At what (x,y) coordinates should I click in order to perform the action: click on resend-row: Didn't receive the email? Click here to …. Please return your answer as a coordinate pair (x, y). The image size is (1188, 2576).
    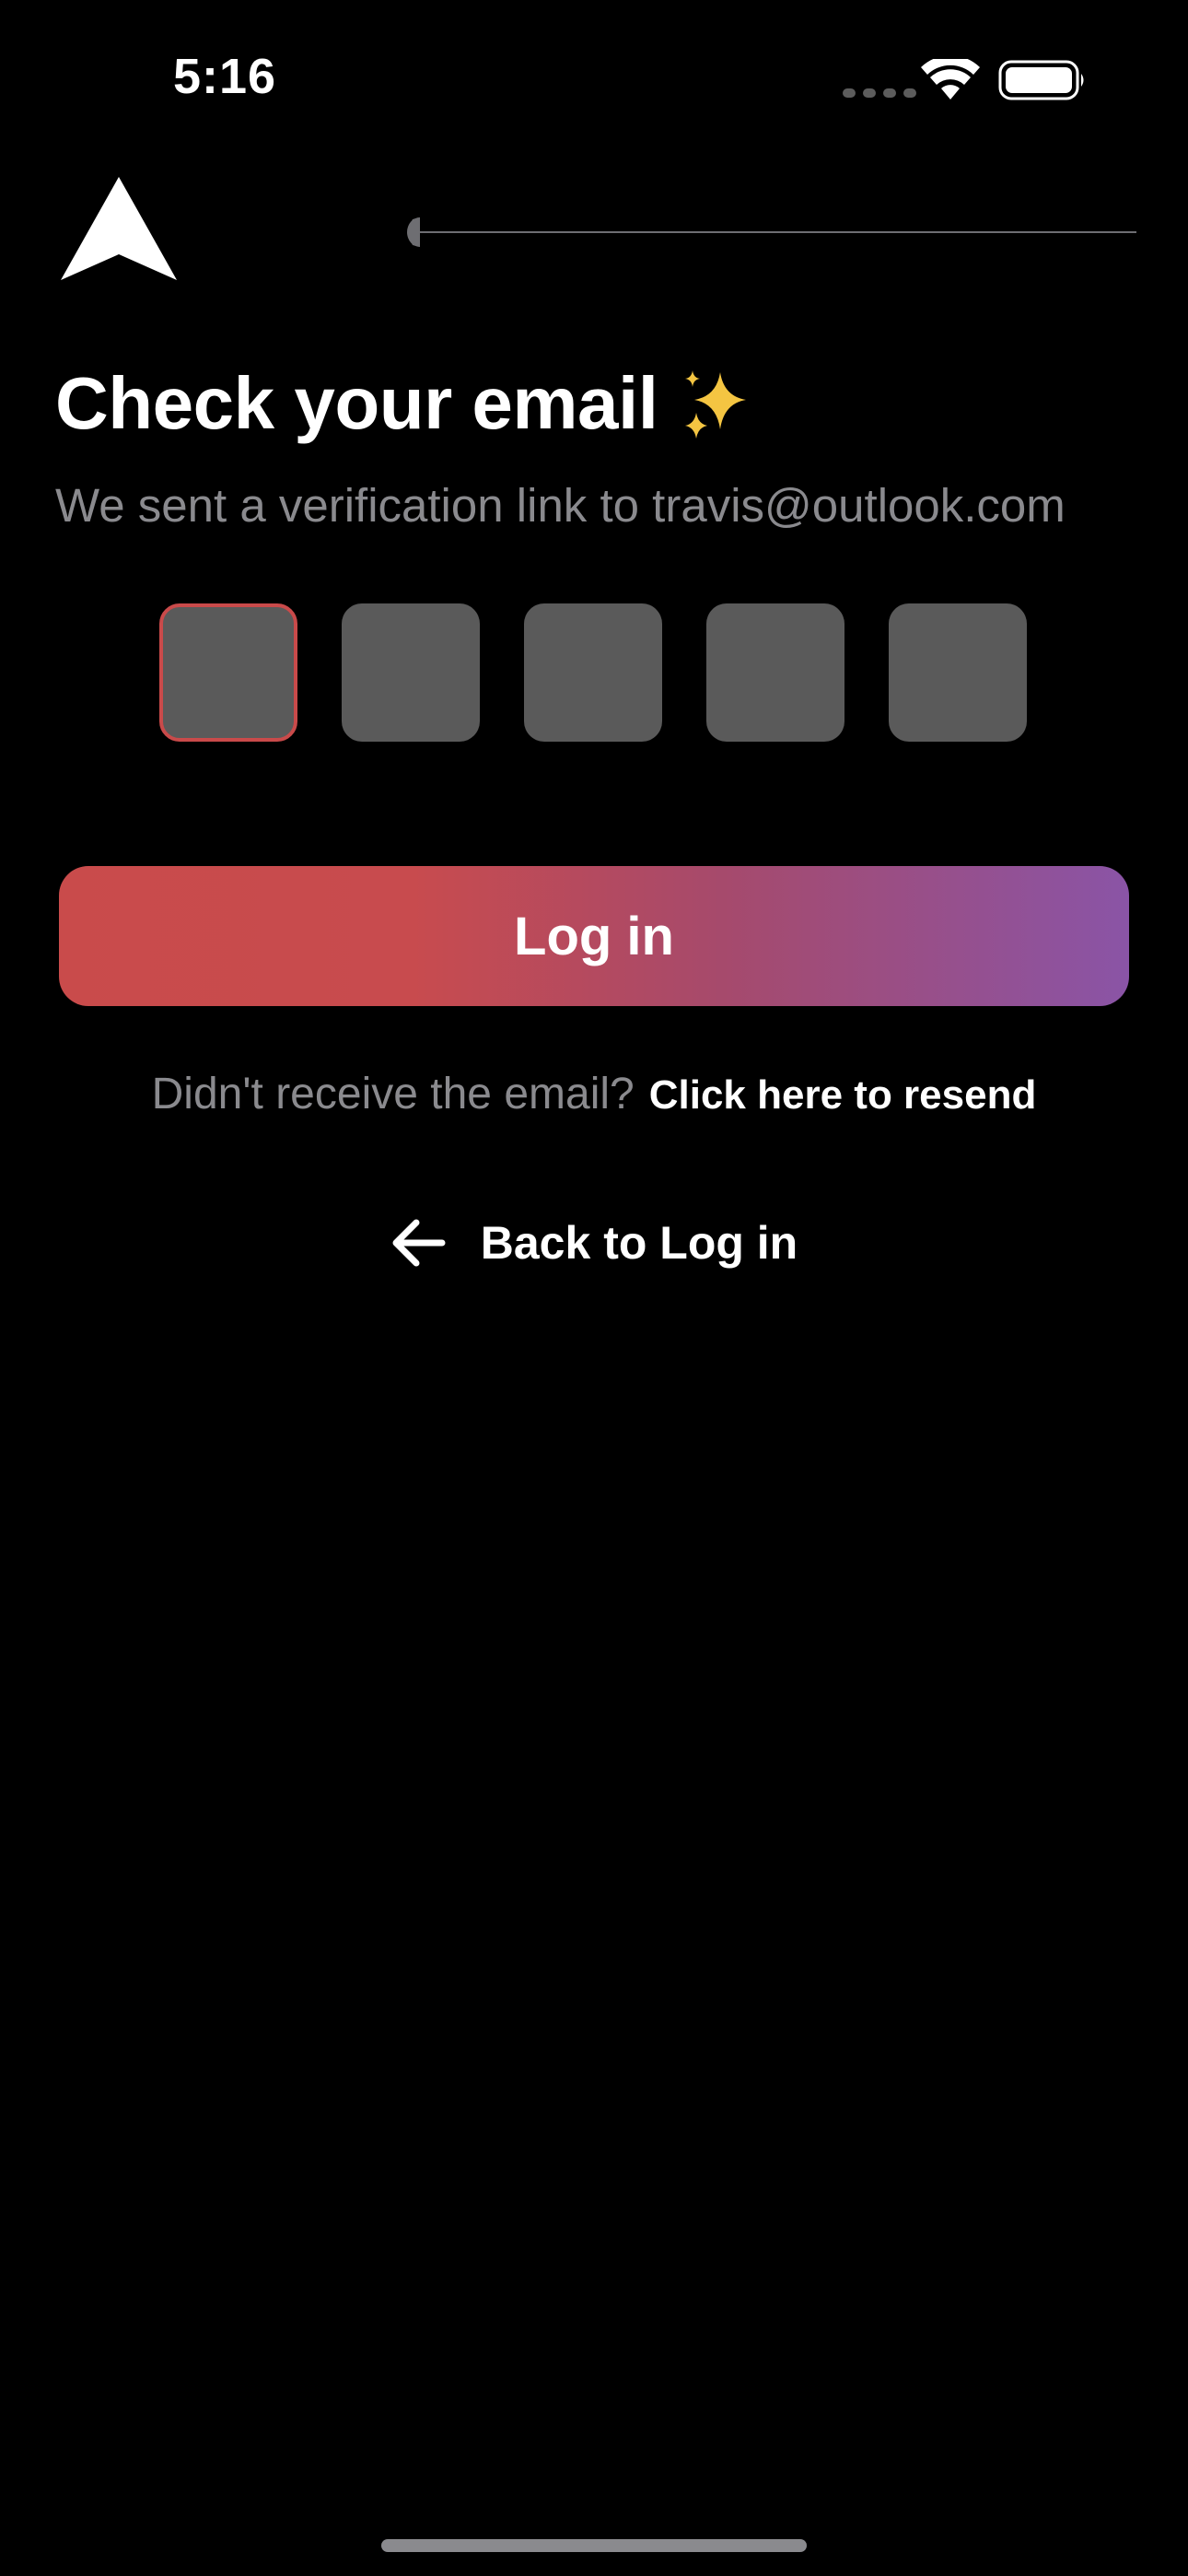
    Looking at the image, I should click on (594, 1094).